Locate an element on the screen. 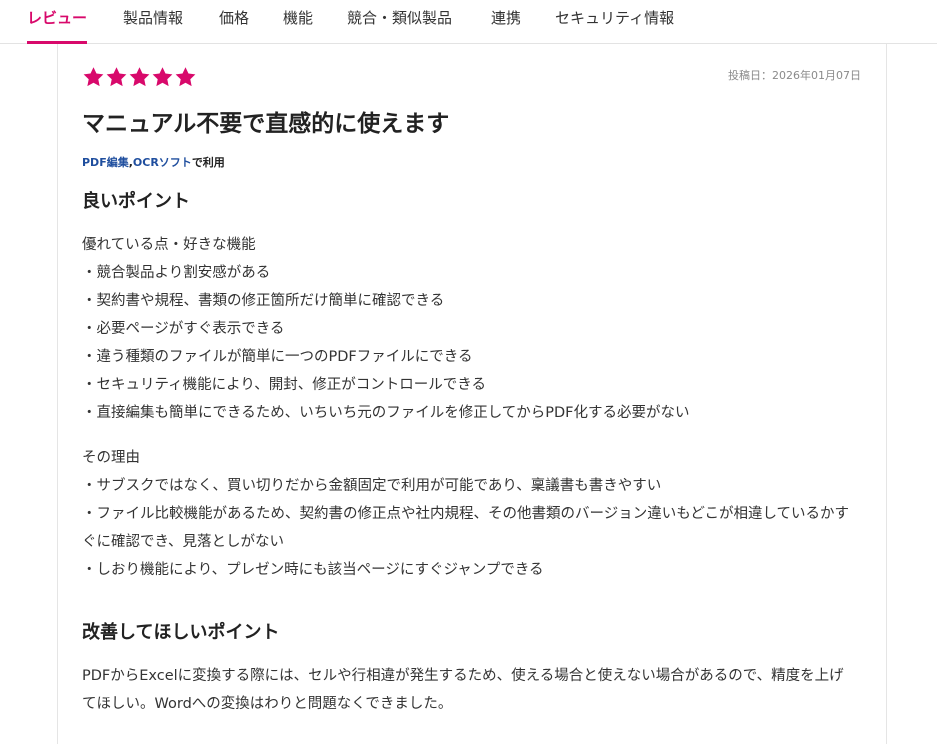 The height and width of the screenshot is (744, 937). features-heading: 優れている点・好きな機能 is located at coordinates (169, 245).